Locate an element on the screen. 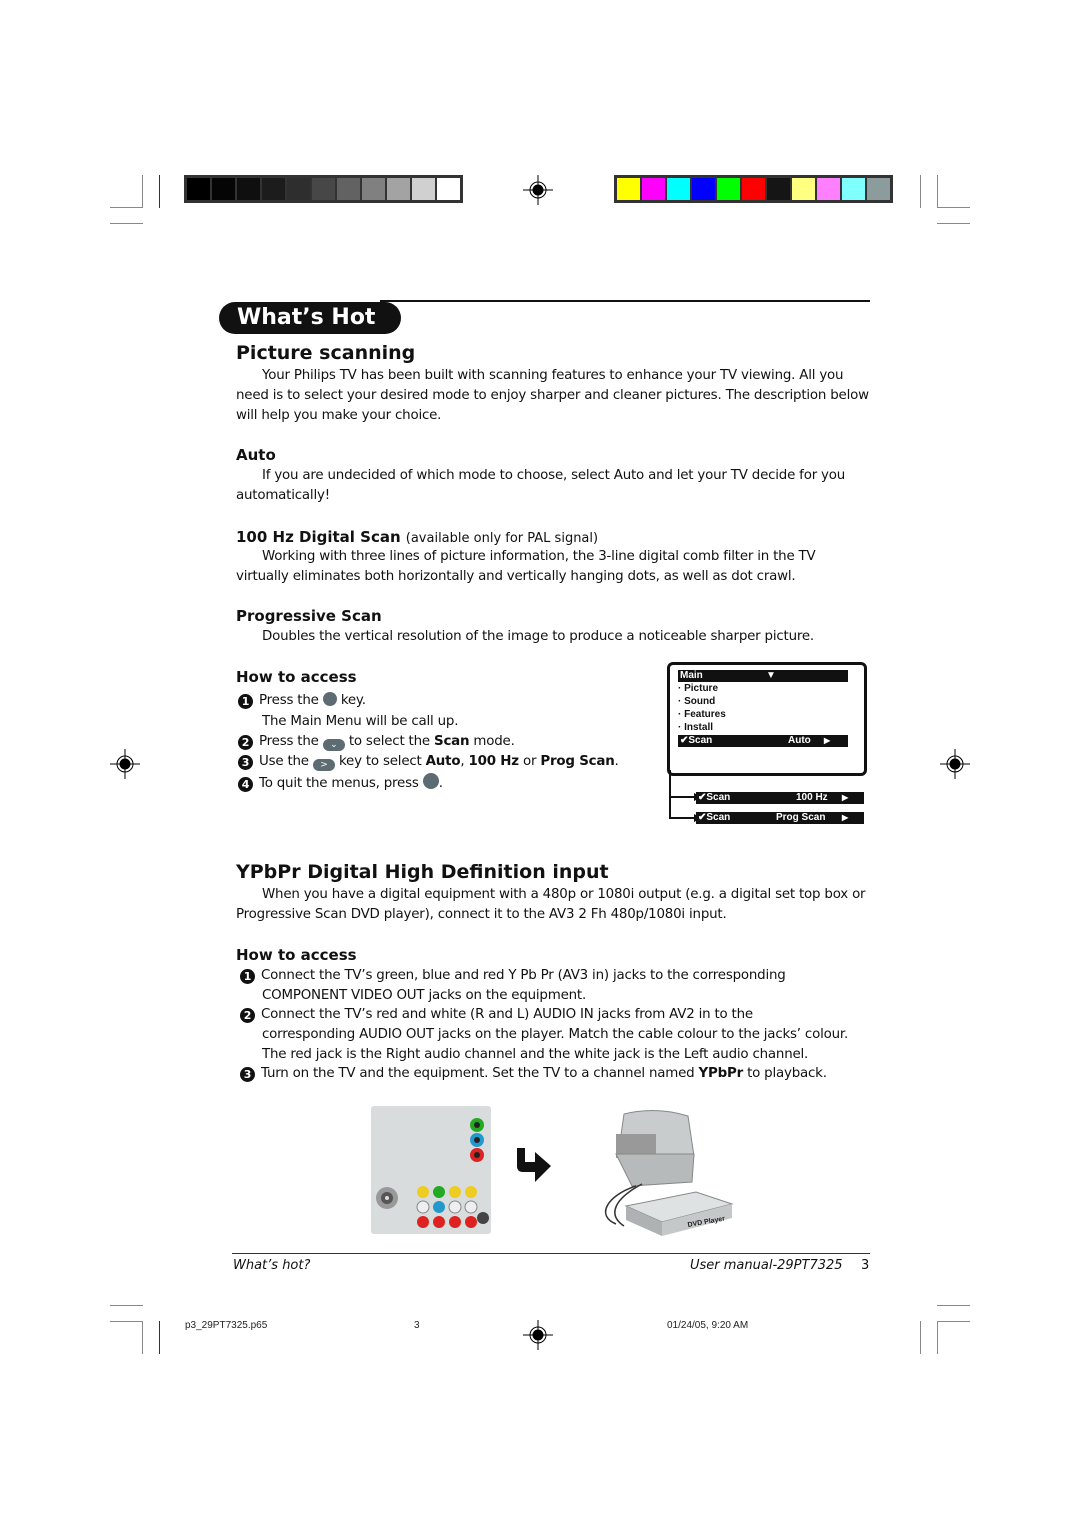 The width and height of the screenshot is (1080, 1528). scan-step-4: 4 To quit the menus, press . is located at coordinates (340, 783).